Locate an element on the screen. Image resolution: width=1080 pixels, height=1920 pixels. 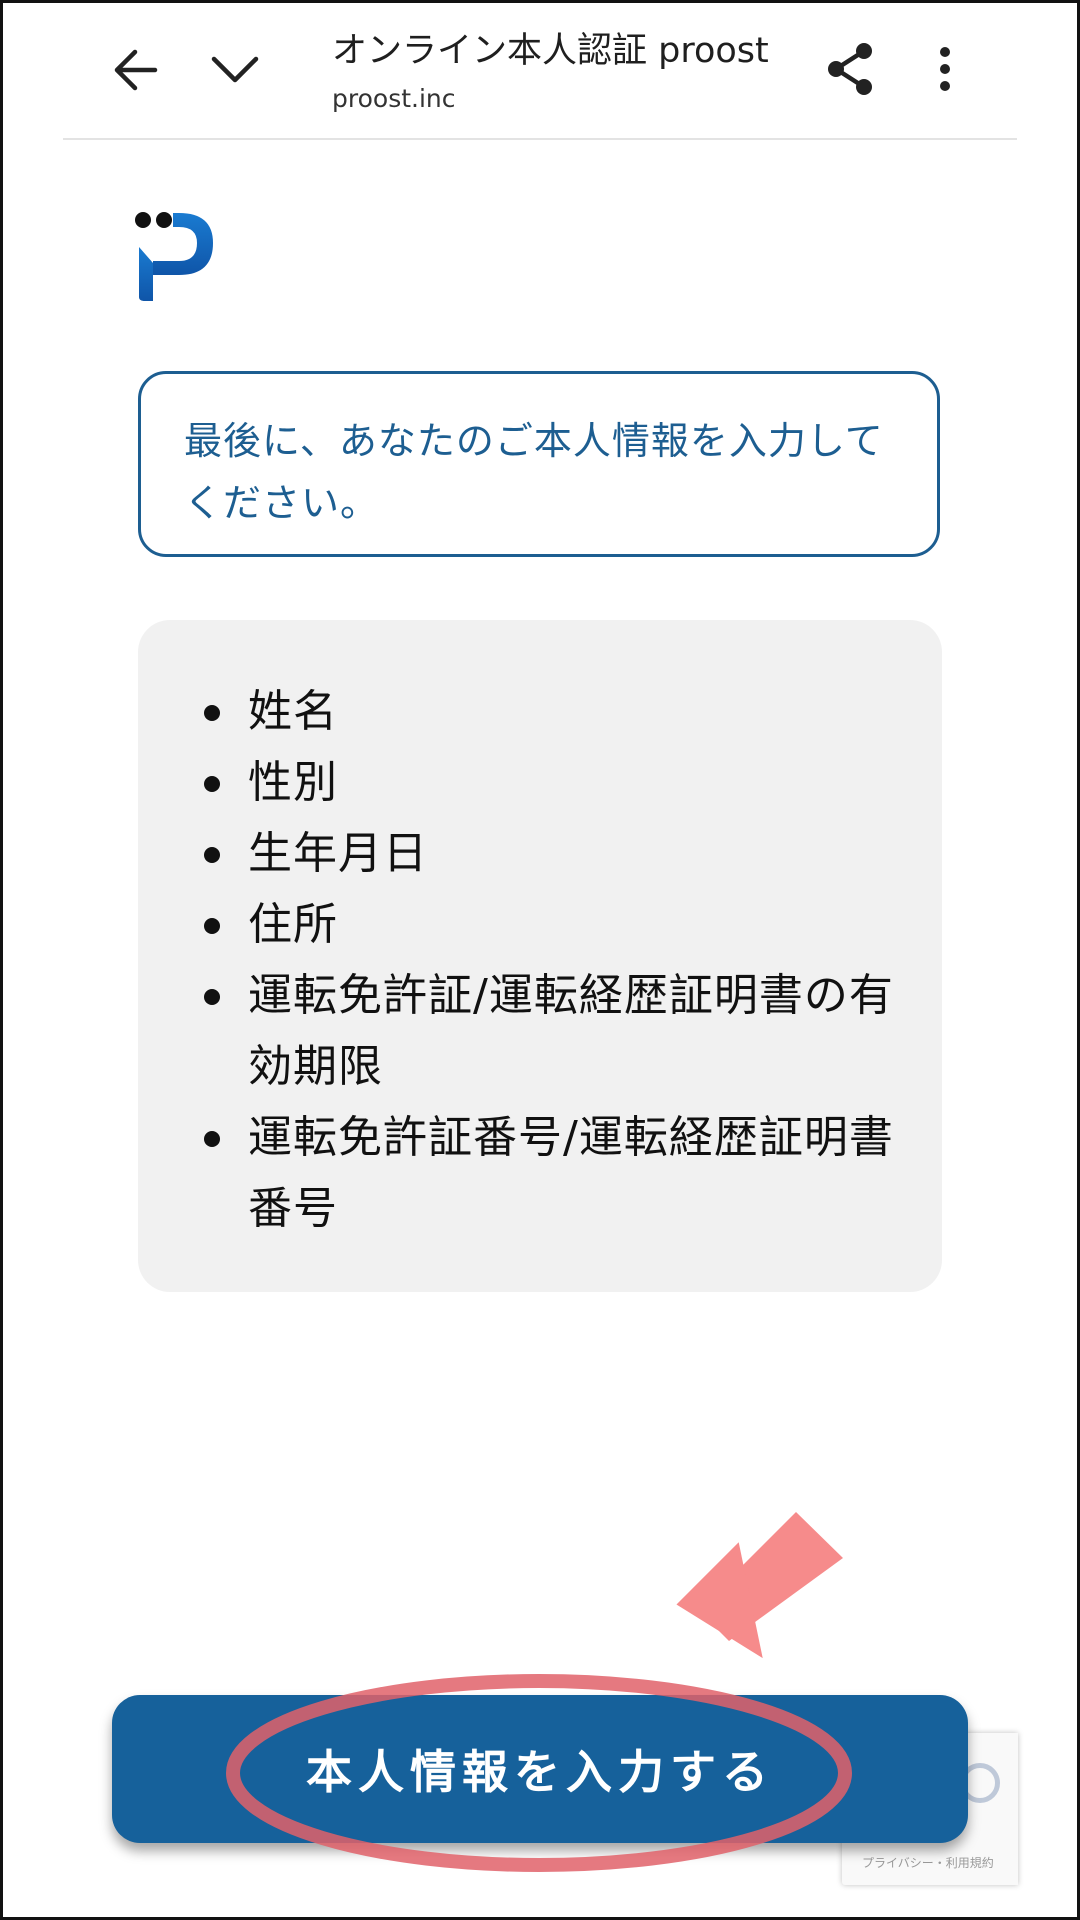
page-title: オンライン本人認証 proost is located at coordinates (550, 51).